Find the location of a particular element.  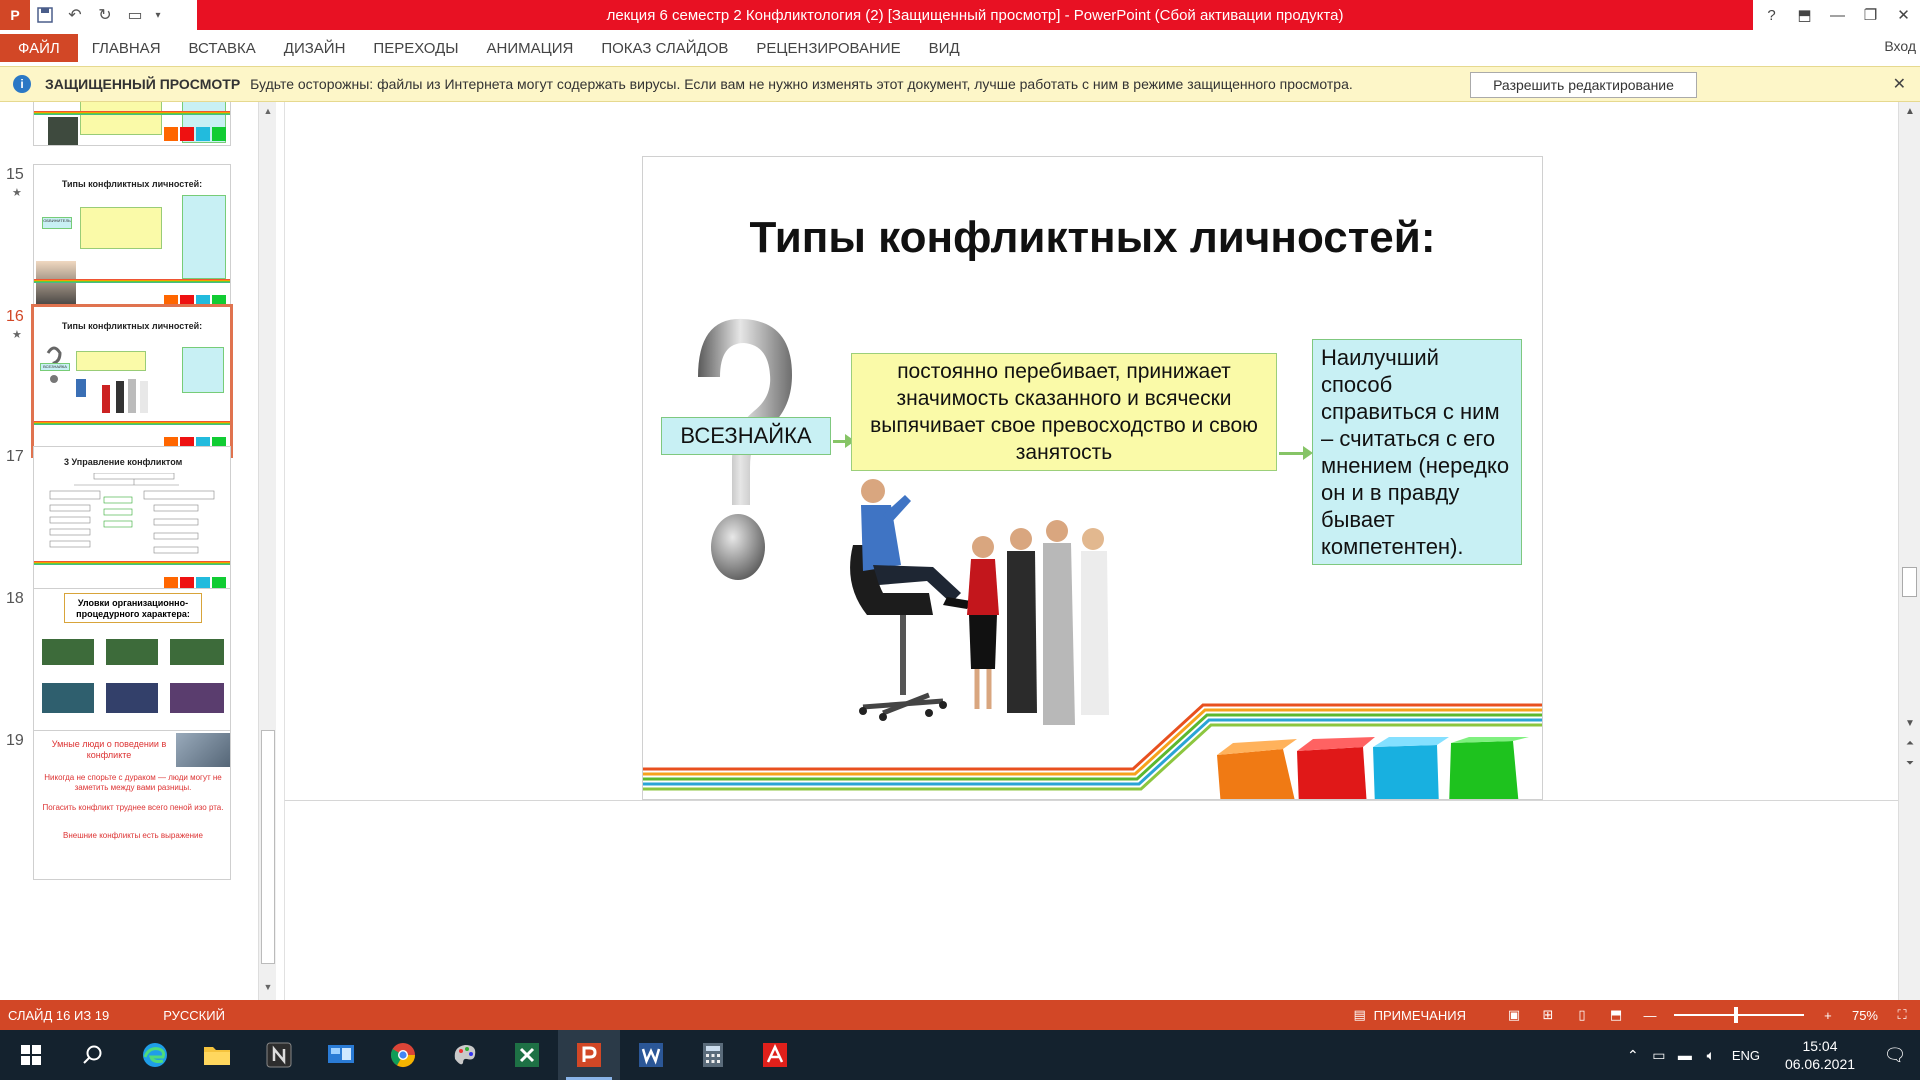

ribbon-display-options-icon: ⬒ is located at coordinates (1804, 15).